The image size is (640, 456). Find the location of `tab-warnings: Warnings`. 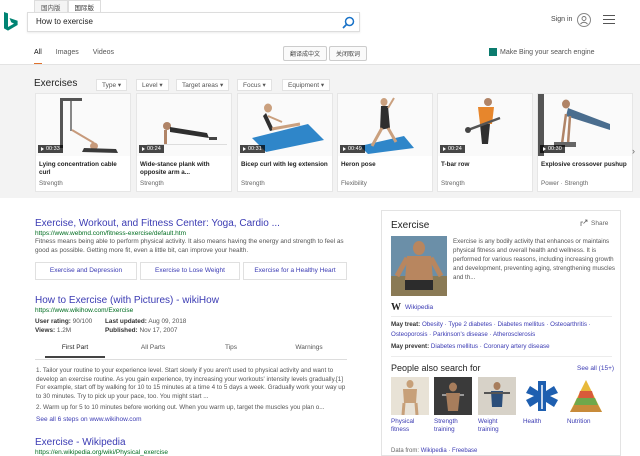

tab-warnings: Warnings is located at coordinates (309, 350).